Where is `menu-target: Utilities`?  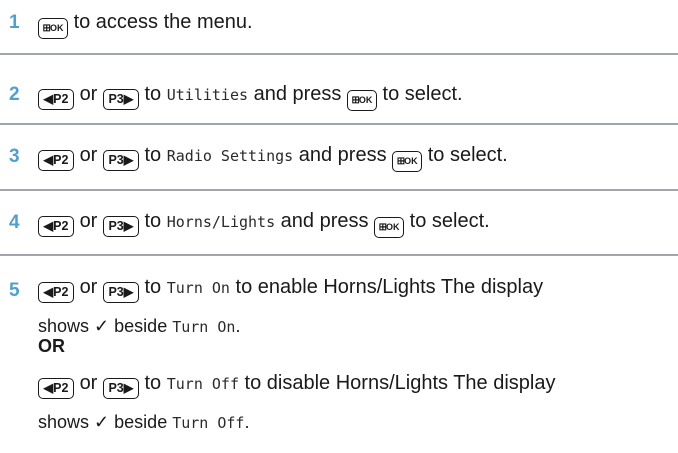 menu-target: Utilities is located at coordinates (207, 95).